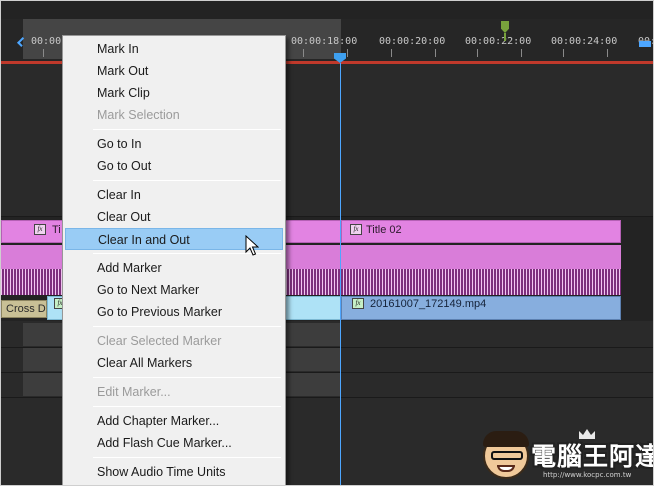 The width and height of the screenshot is (654, 486). I want to click on menu-item-add-marker: Add Marker, so click(174, 268).